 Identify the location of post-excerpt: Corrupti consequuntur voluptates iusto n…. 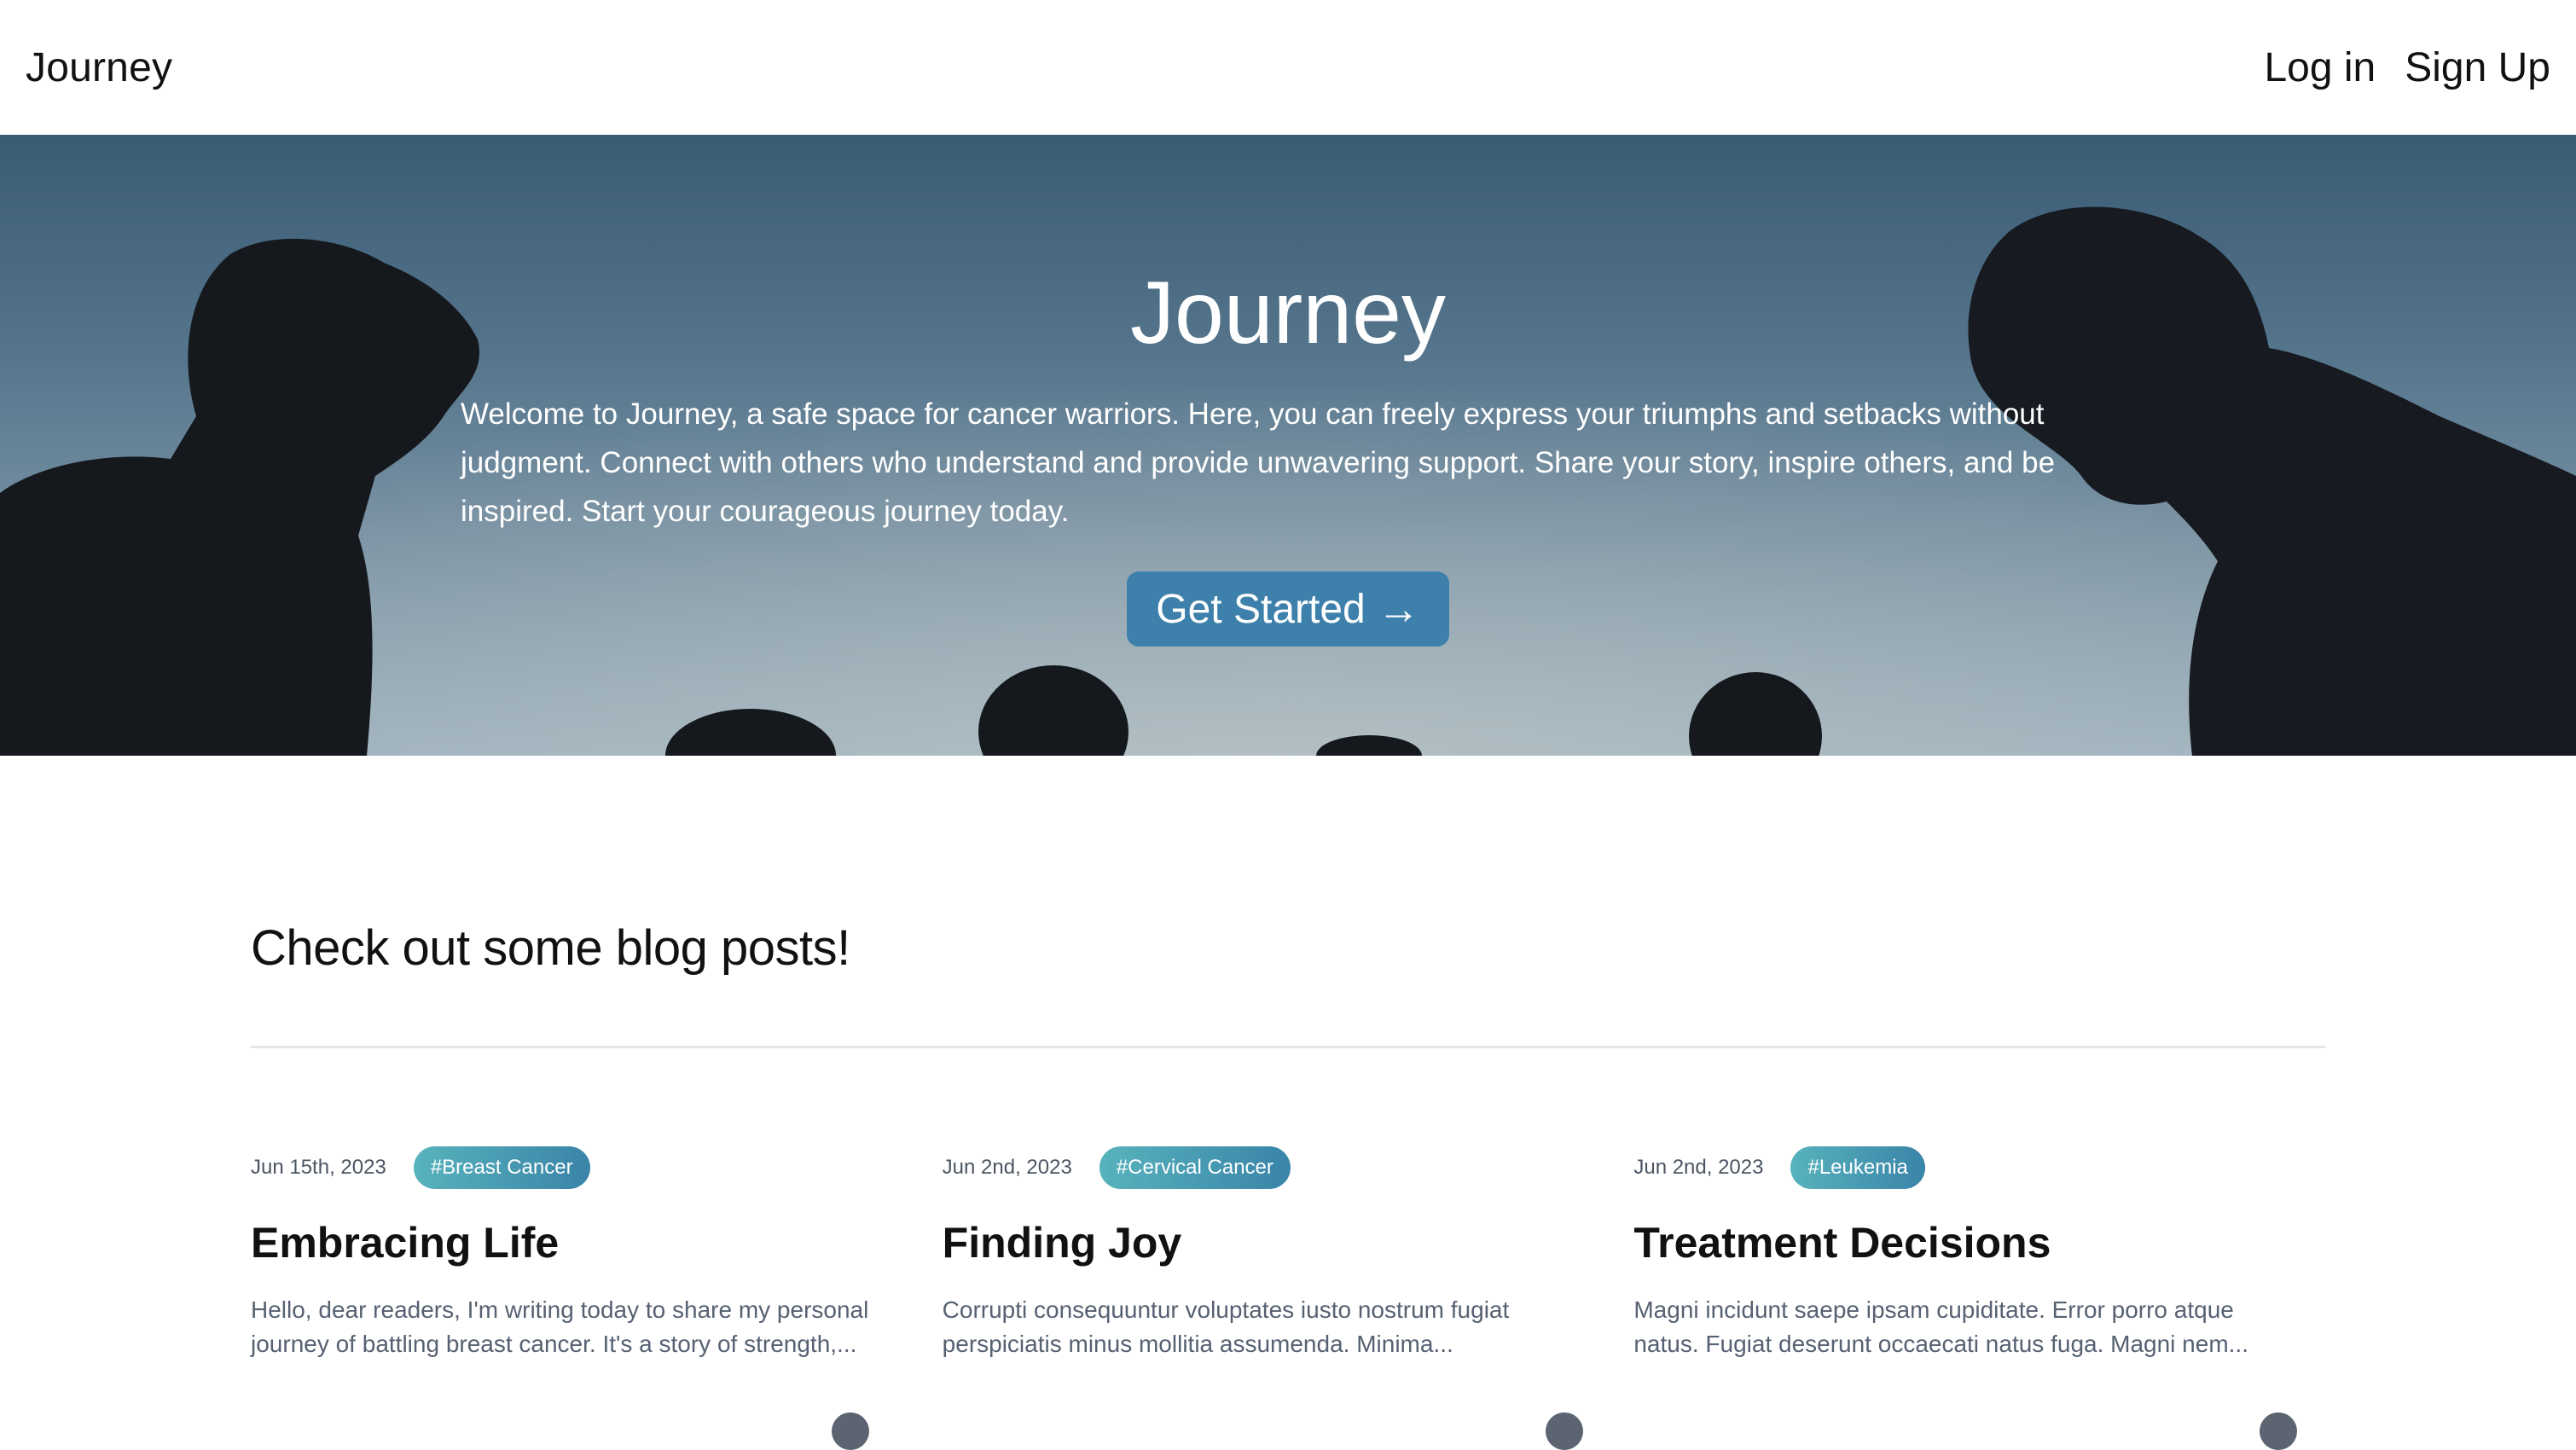
(1226, 1326).